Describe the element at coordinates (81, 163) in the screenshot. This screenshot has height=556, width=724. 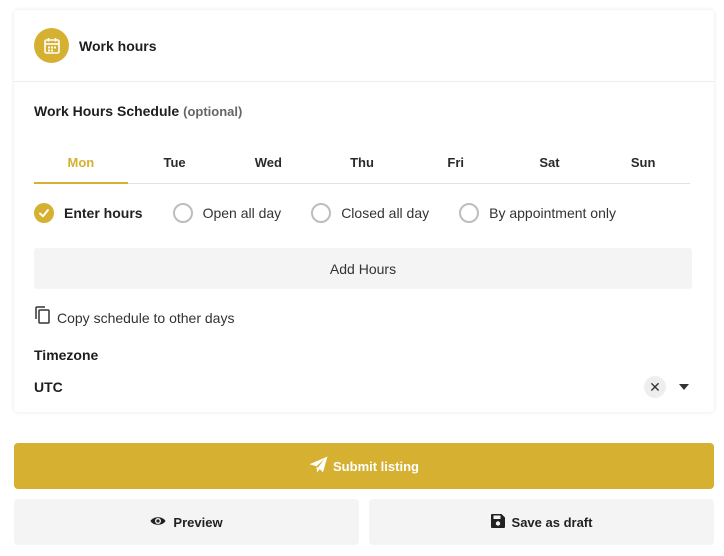
I see `tab-mon: Mon` at that location.